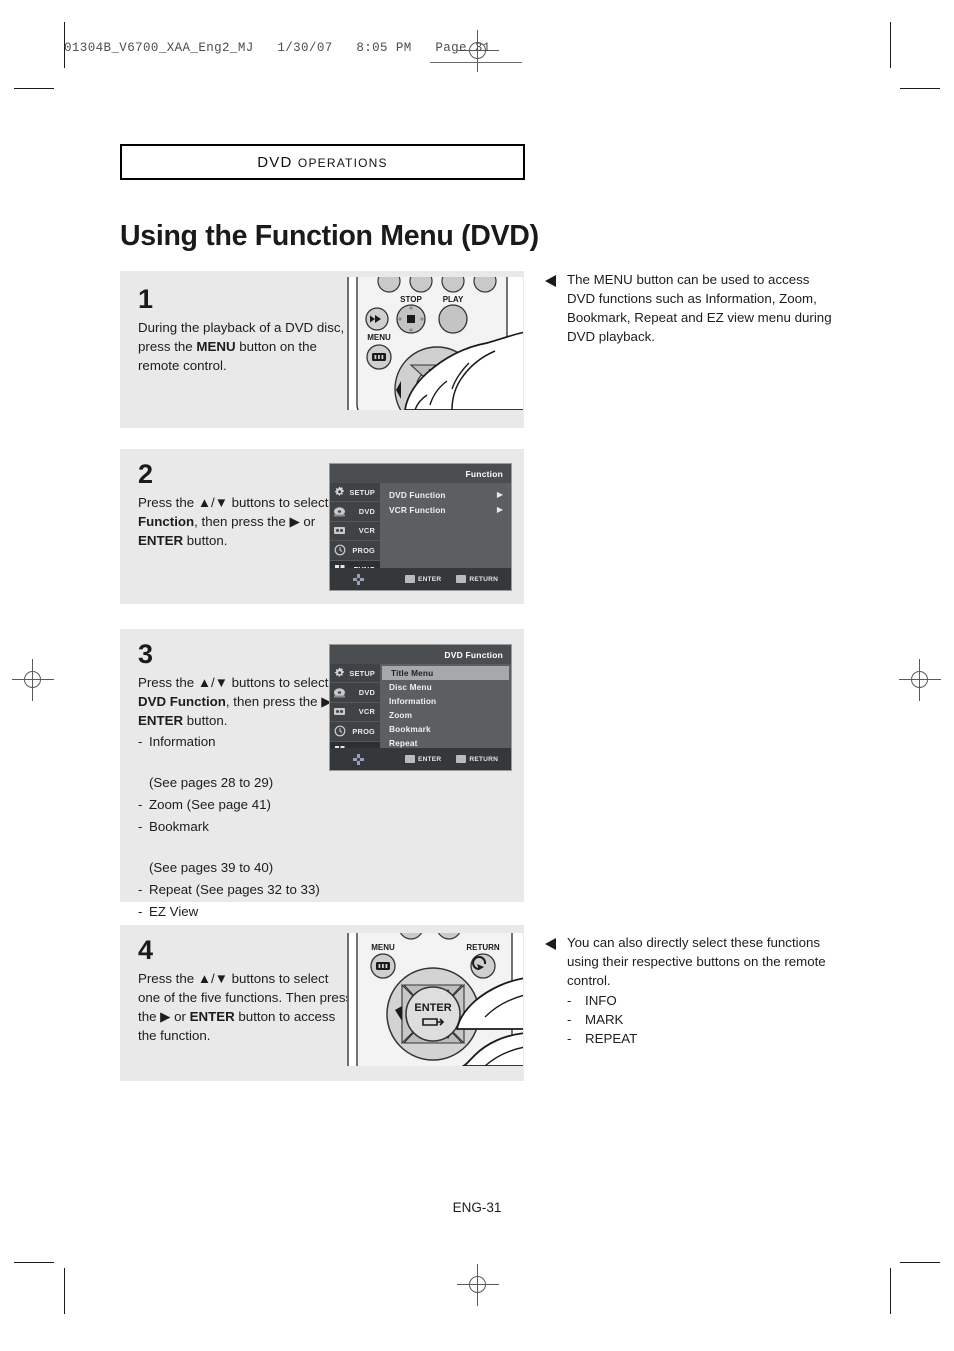  What do you see at coordinates (445, 729) in the screenshot?
I see `osd-menu-row-bookmark: Bookmark` at bounding box center [445, 729].